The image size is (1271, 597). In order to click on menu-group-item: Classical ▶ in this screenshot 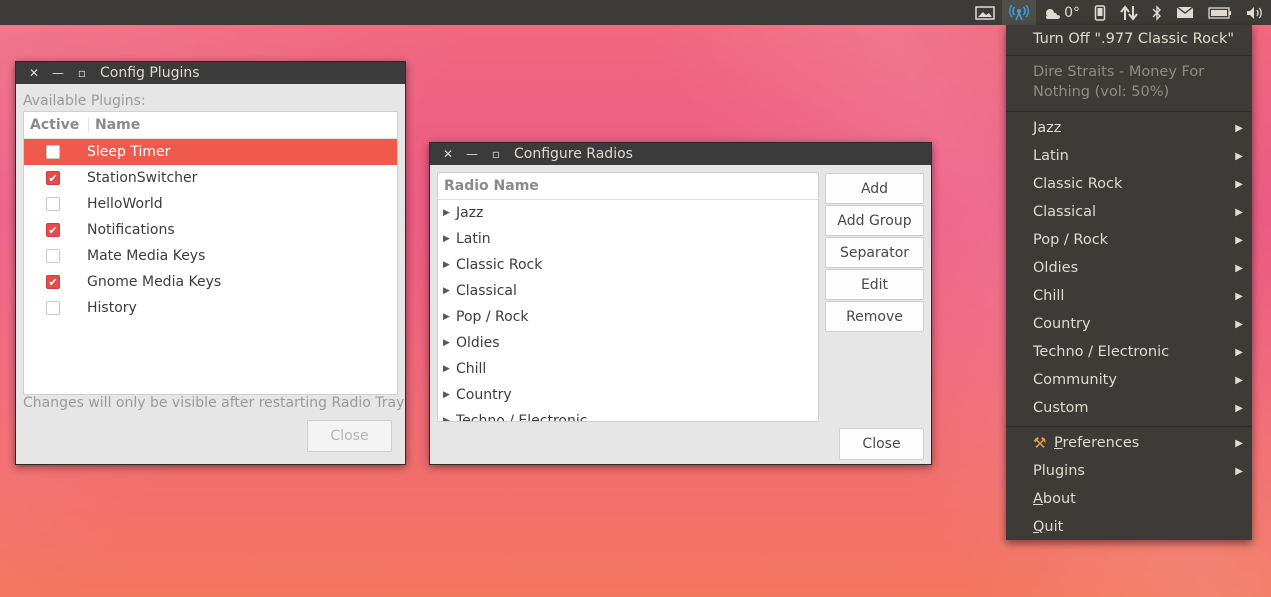, I will do `click(1129, 212)`.